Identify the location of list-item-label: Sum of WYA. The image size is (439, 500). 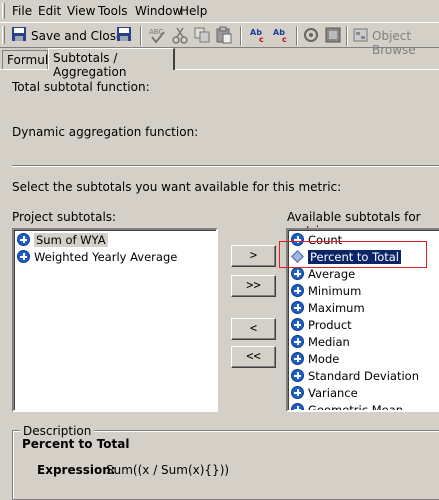
(71, 239).